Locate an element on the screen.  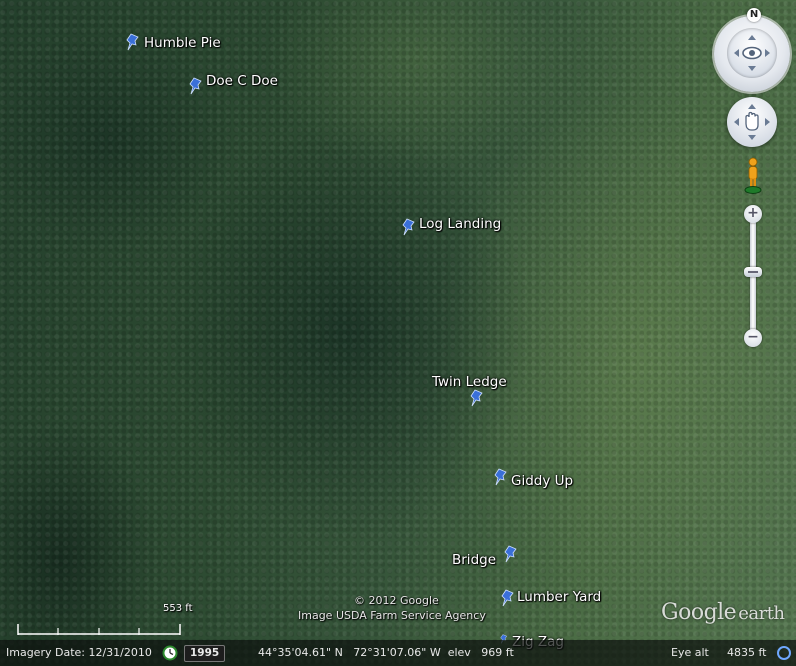
placemark-label: Twin Ledge is located at coordinates (469, 382).